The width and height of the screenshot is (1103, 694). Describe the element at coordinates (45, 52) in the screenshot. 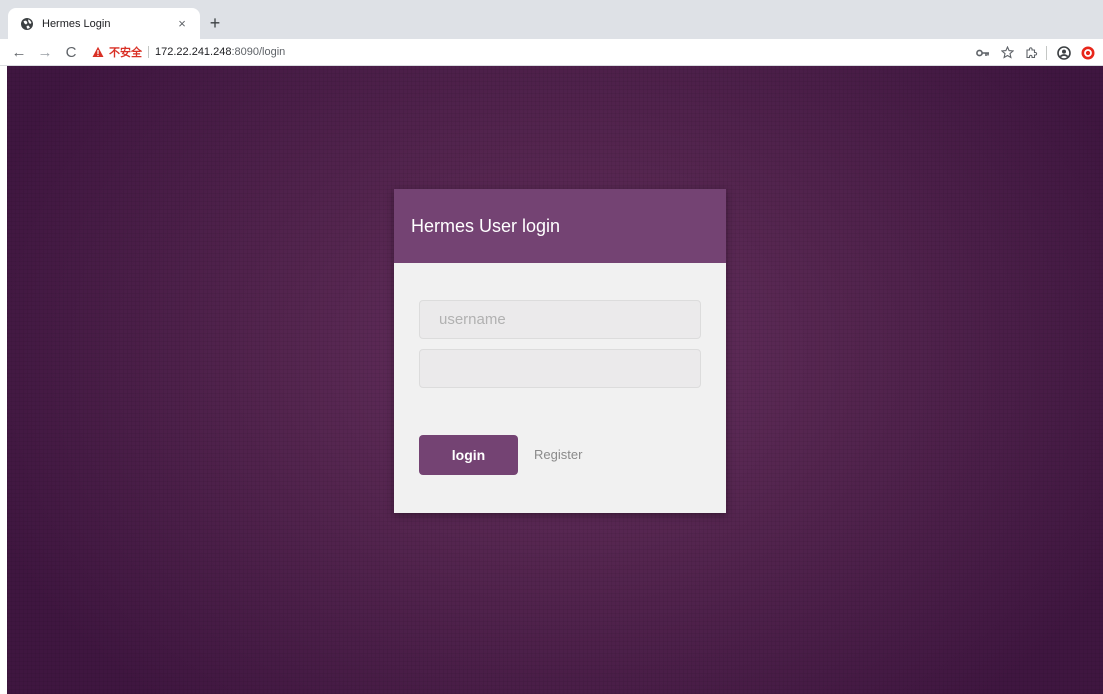

I see `forward-button: →` at that location.